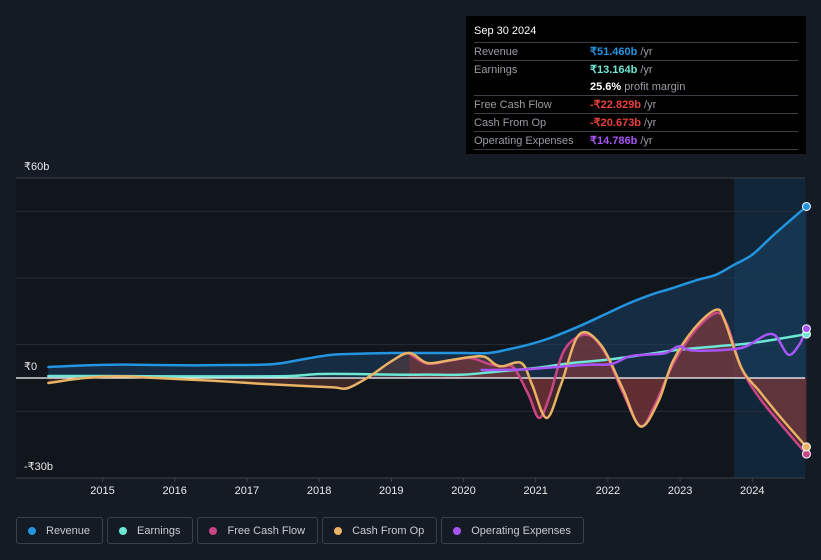 This screenshot has height=560, width=821. I want to click on revenue-endpoint, so click(806, 206).